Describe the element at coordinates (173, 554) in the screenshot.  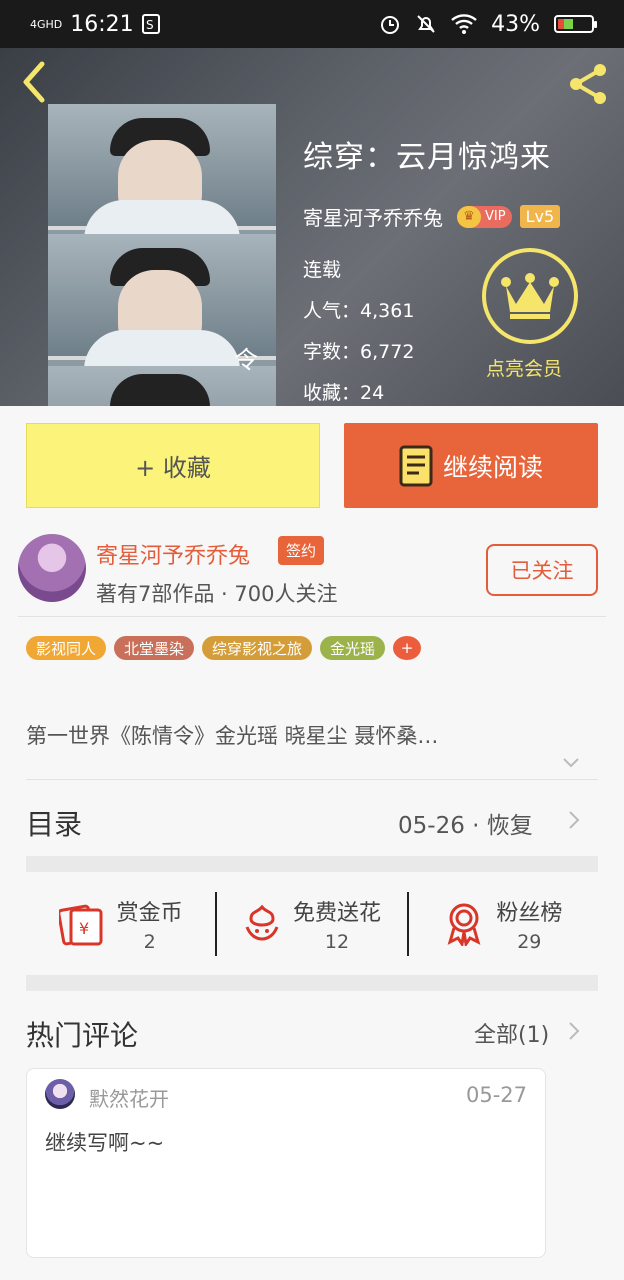
I see `author-name: 寄星河予乔乔兔` at that location.